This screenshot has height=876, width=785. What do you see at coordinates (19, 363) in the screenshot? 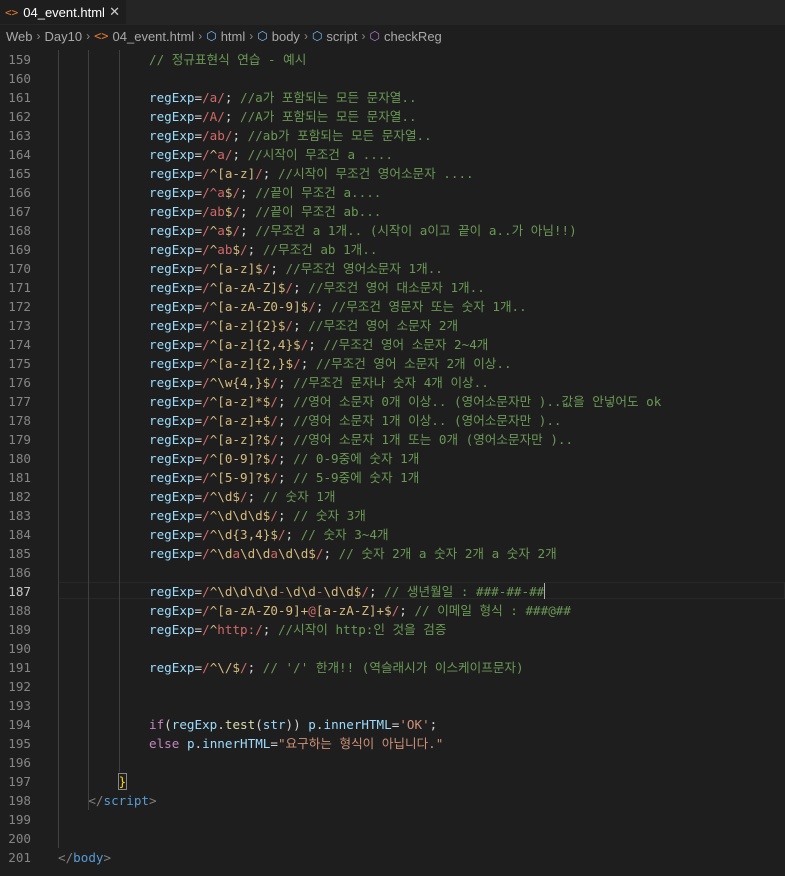
I see `line-number: 175` at bounding box center [19, 363].